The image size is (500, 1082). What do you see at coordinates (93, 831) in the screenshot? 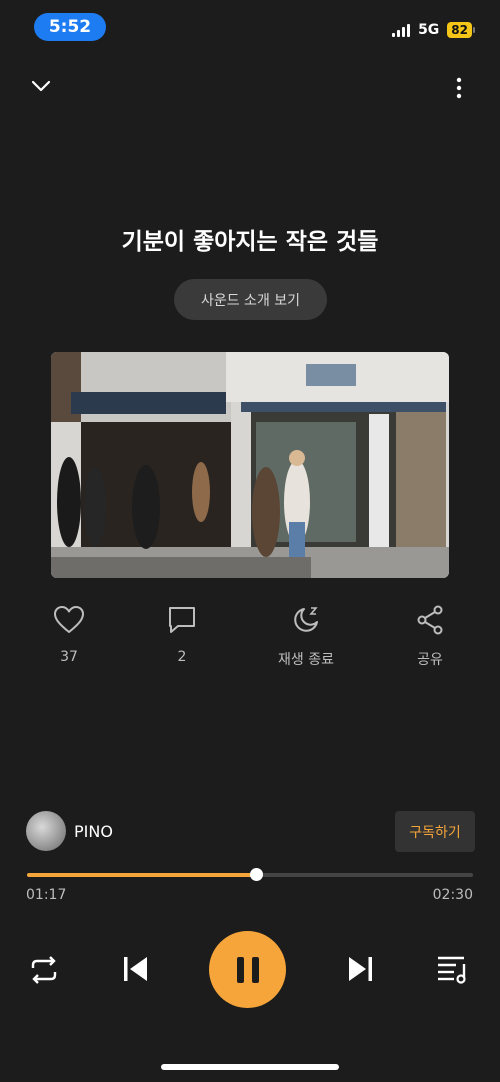
I see `artist-name: PINO` at bounding box center [93, 831].